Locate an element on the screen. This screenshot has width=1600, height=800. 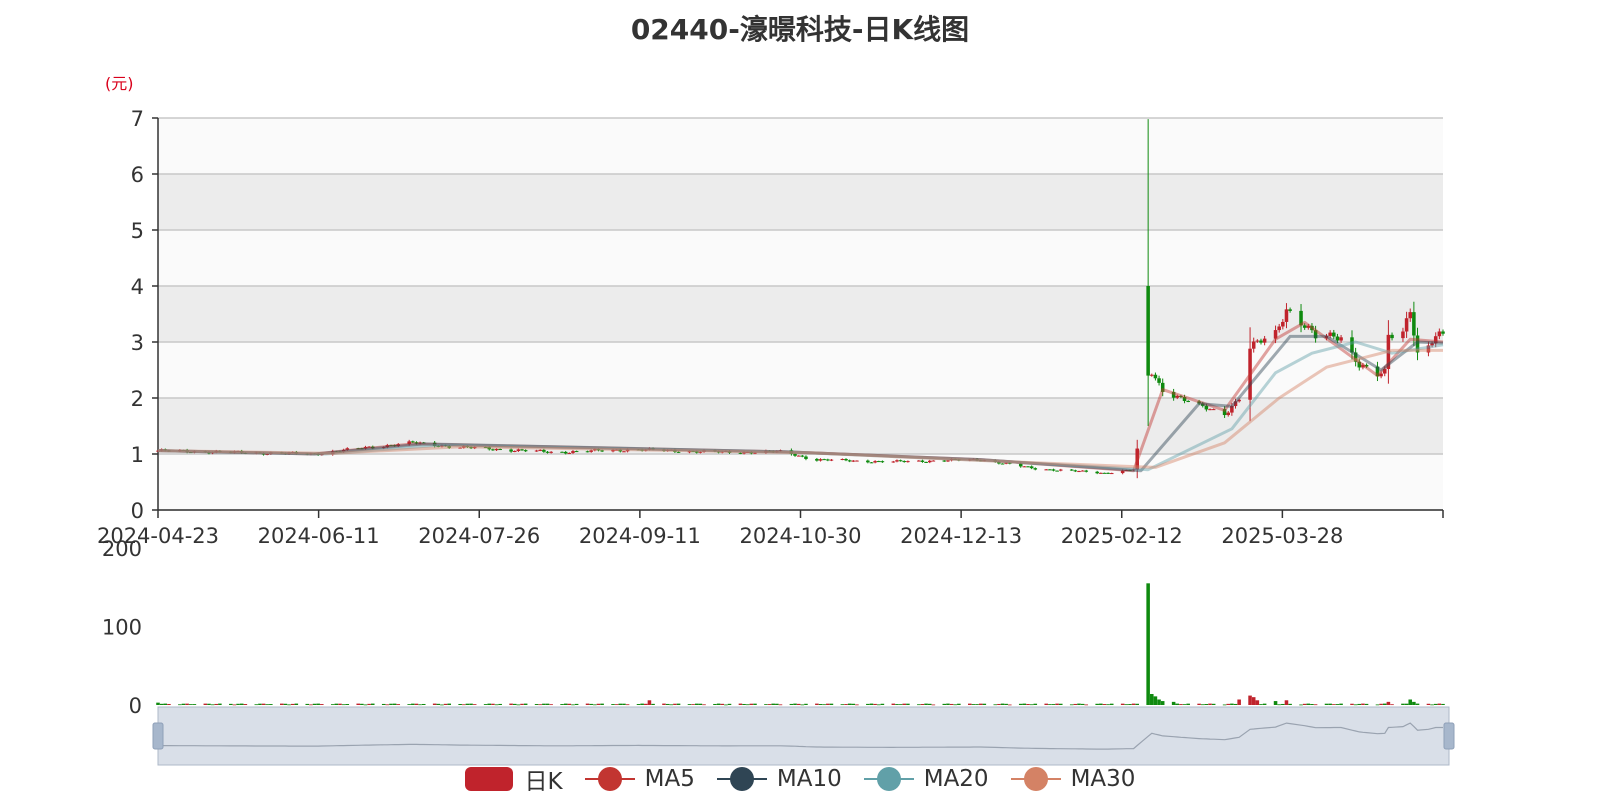
datazoom-right-handle is located at coordinates (1449, 736).